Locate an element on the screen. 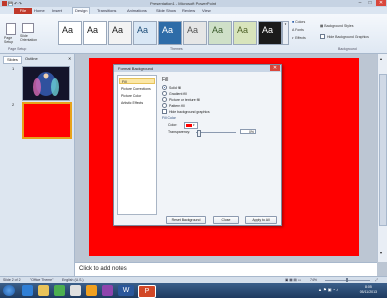  ie-icon is located at coordinates (27, 290).